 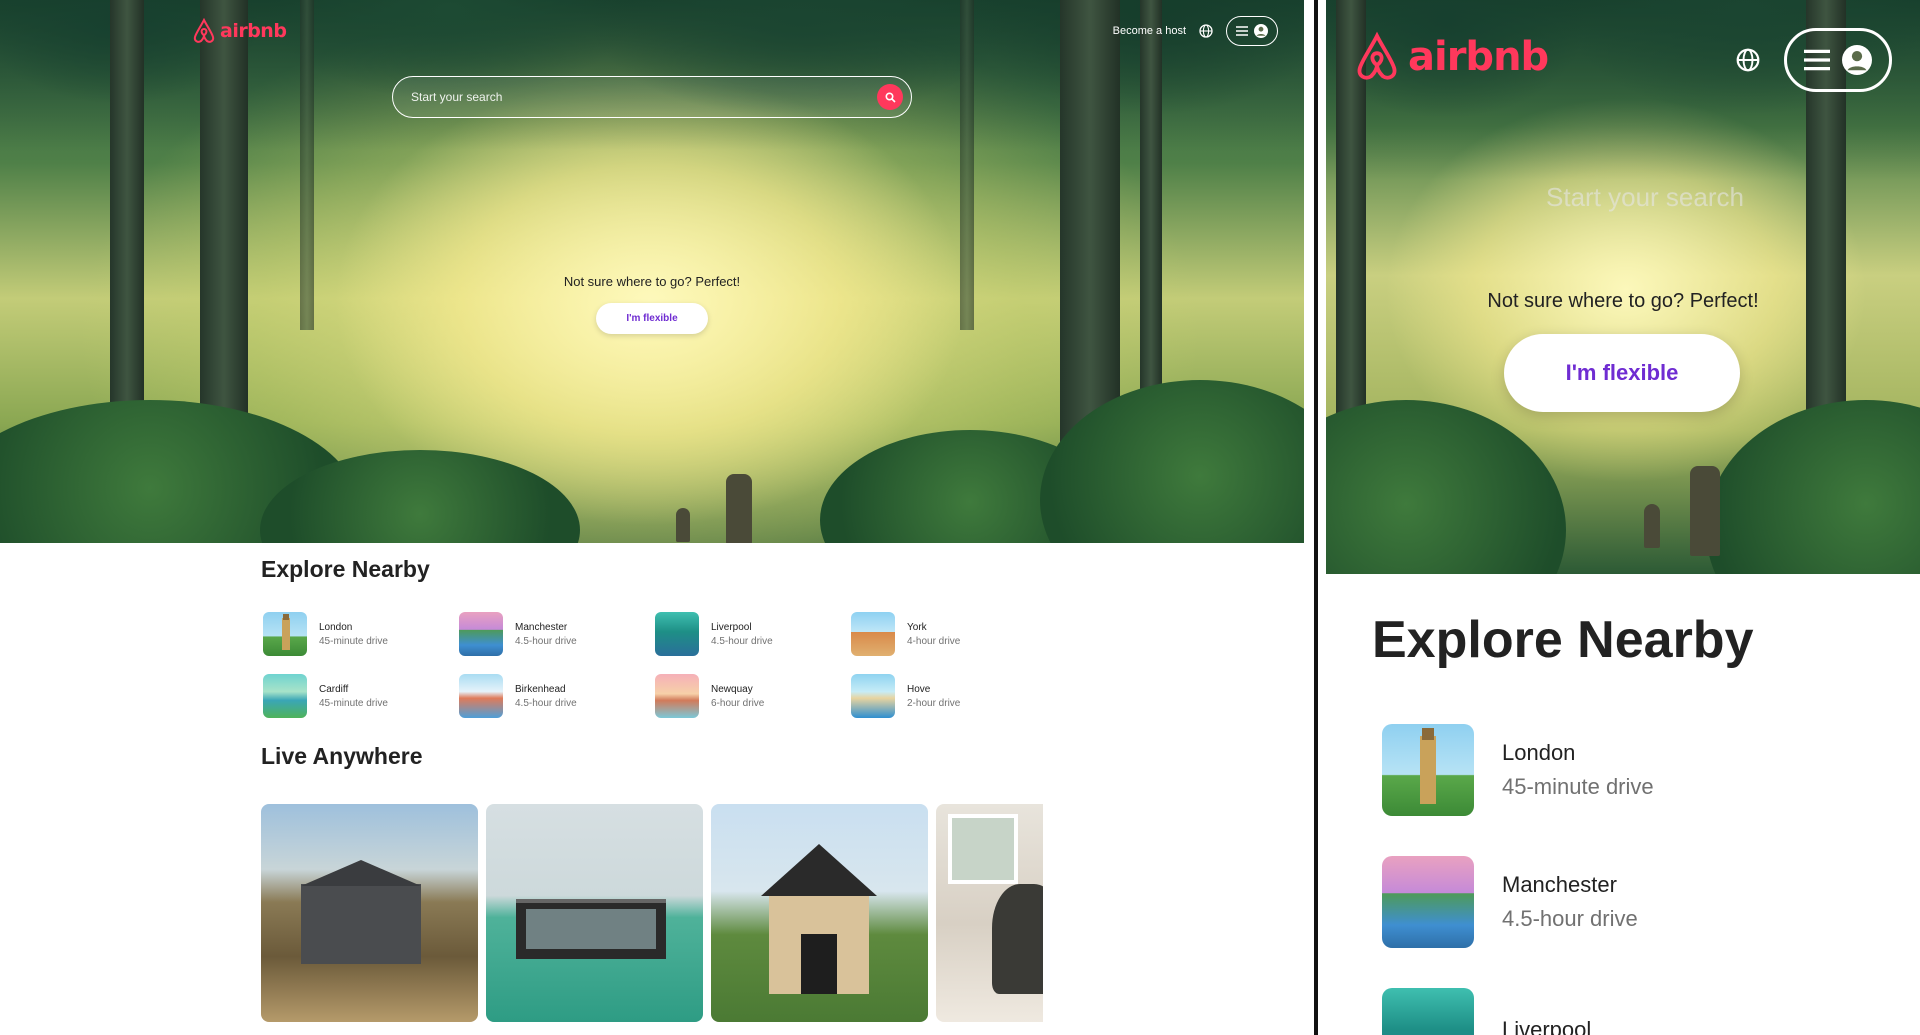 I want to click on nearby-item-name: Cardiff, so click(x=334, y=689).